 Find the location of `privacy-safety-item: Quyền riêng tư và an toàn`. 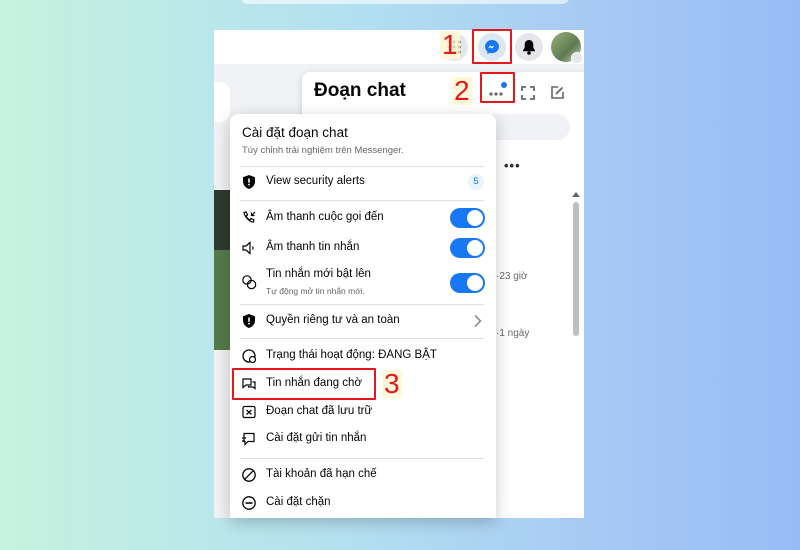

privacy-safety-item: Quyền riêng tư và an toàn is located at coordinates (363, 322).